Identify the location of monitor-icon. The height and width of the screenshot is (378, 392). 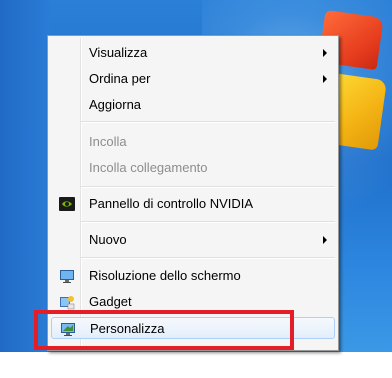
(67, 276).